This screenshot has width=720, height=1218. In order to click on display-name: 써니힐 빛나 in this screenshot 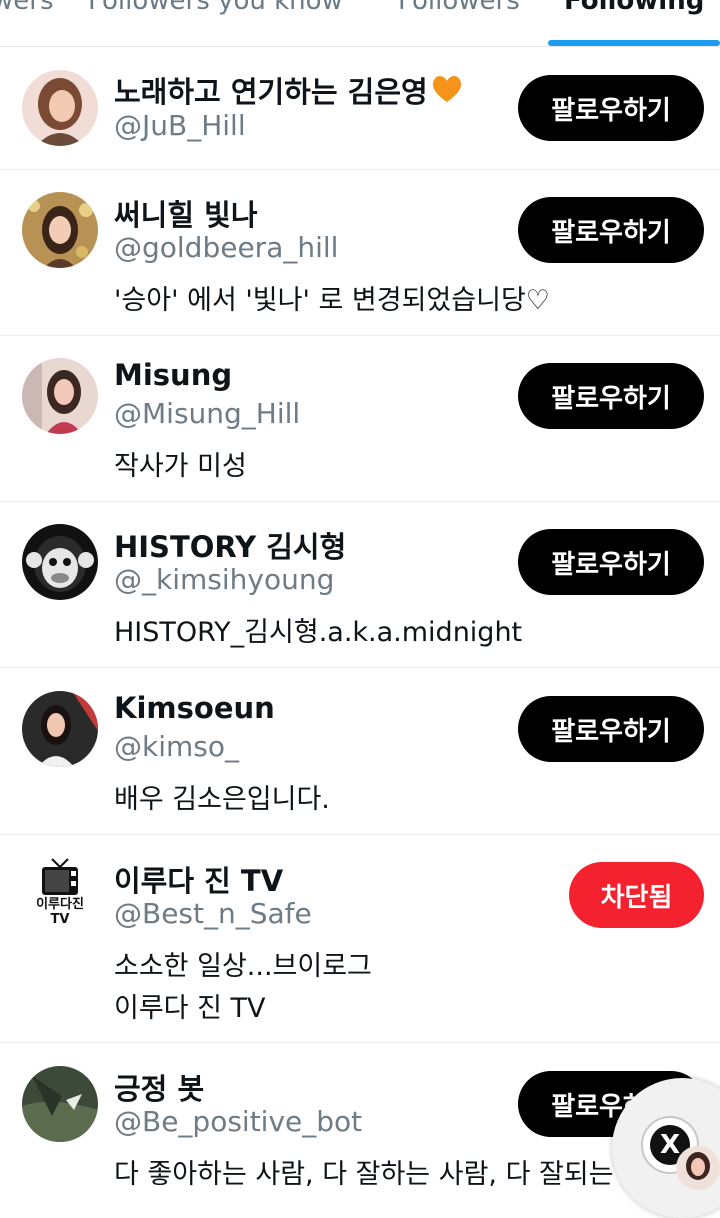, I will do `click(186, 213)`.